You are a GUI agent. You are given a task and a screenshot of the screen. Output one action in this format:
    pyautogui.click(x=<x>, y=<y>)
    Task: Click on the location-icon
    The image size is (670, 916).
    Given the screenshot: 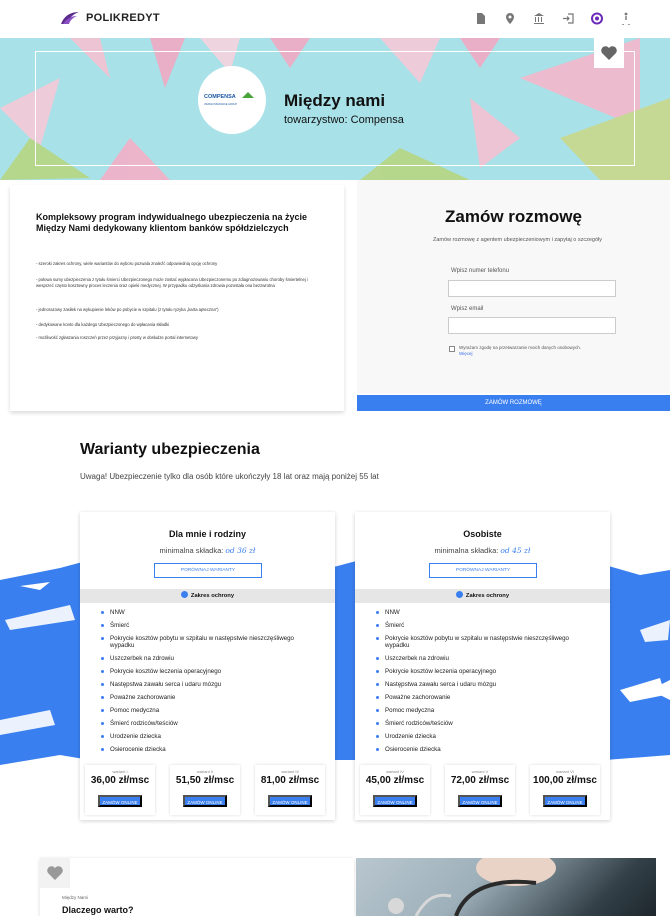 What is the action you would take?
    pyautogui.click(x=510, y=18)
    